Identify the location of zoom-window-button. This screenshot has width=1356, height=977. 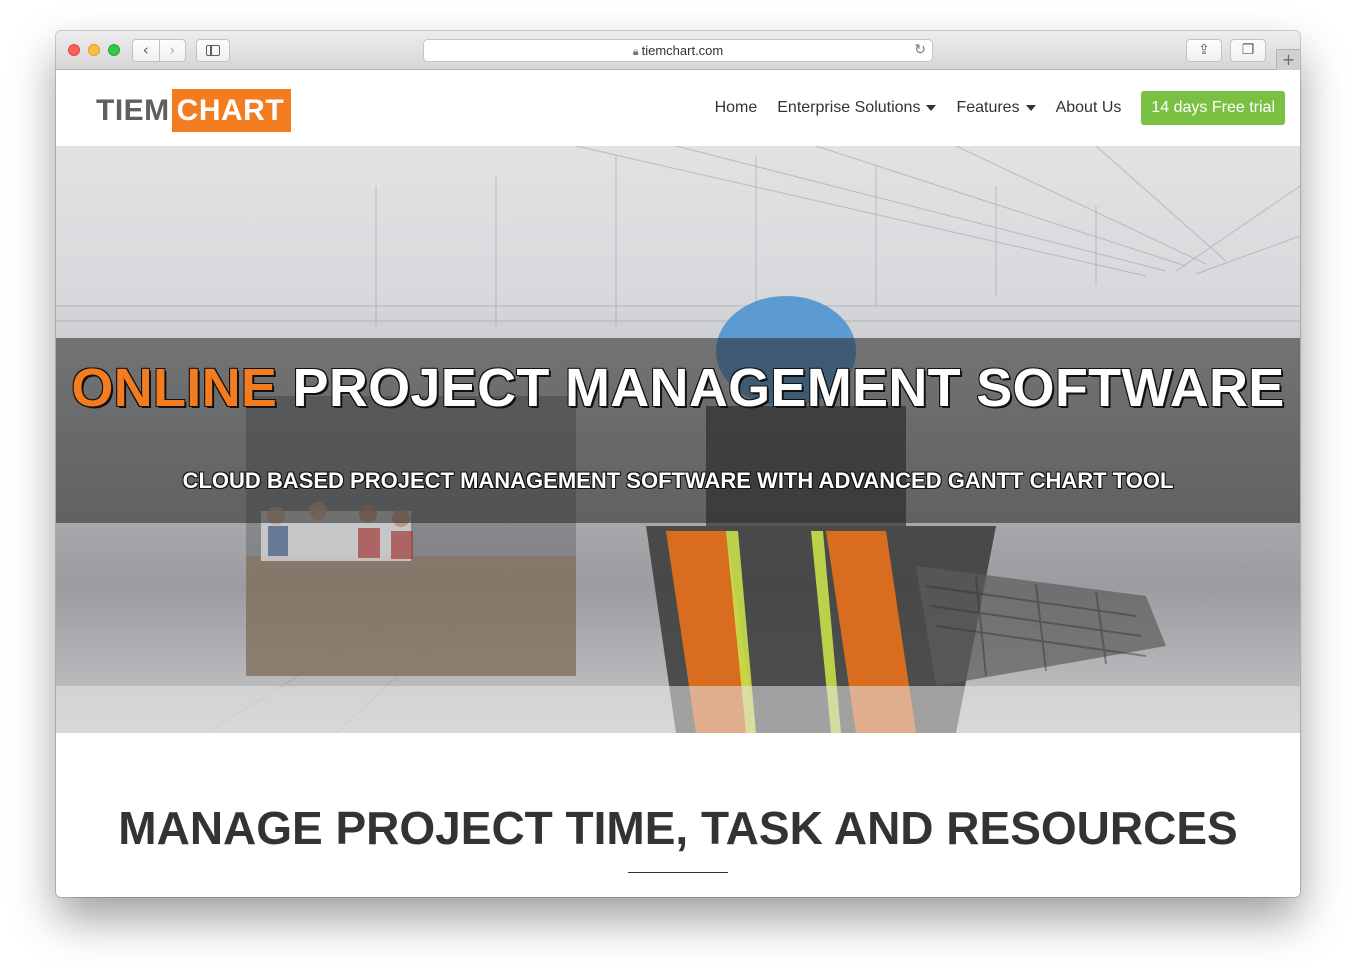
(114, 50).